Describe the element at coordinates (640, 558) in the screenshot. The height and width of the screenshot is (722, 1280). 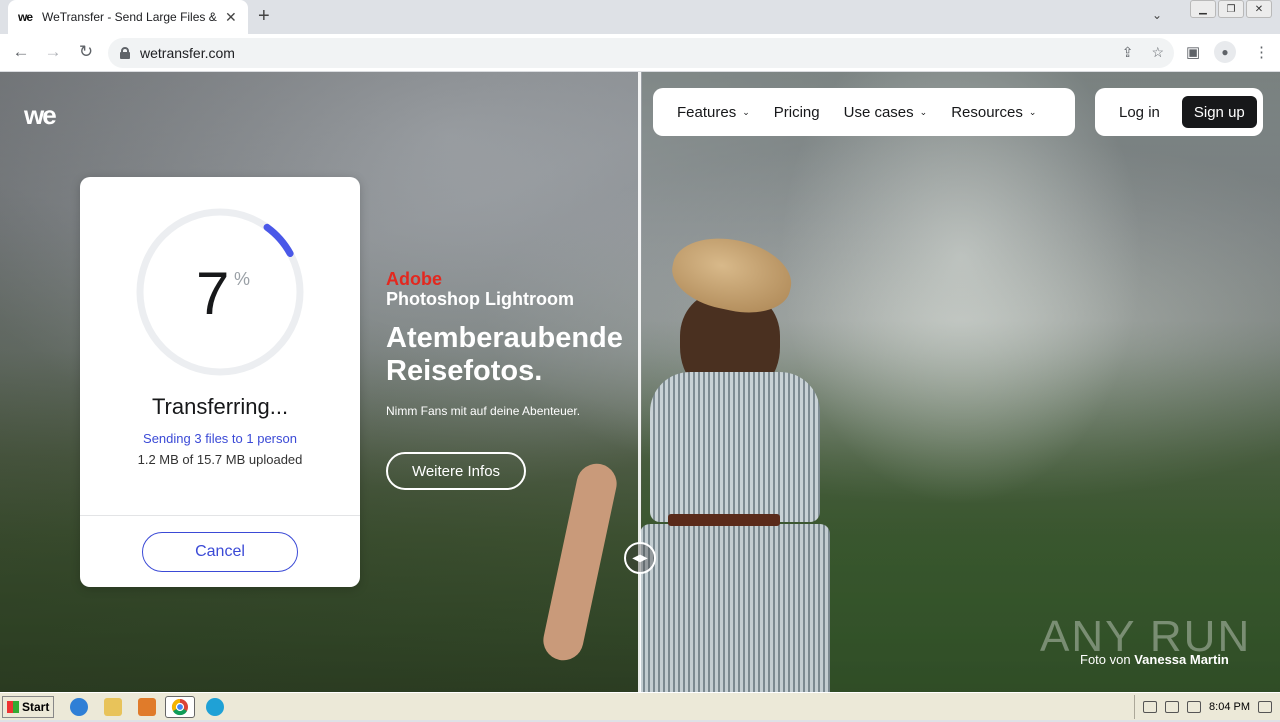
I see `comparison-slider-handle-icon: ◀▶` at that location.